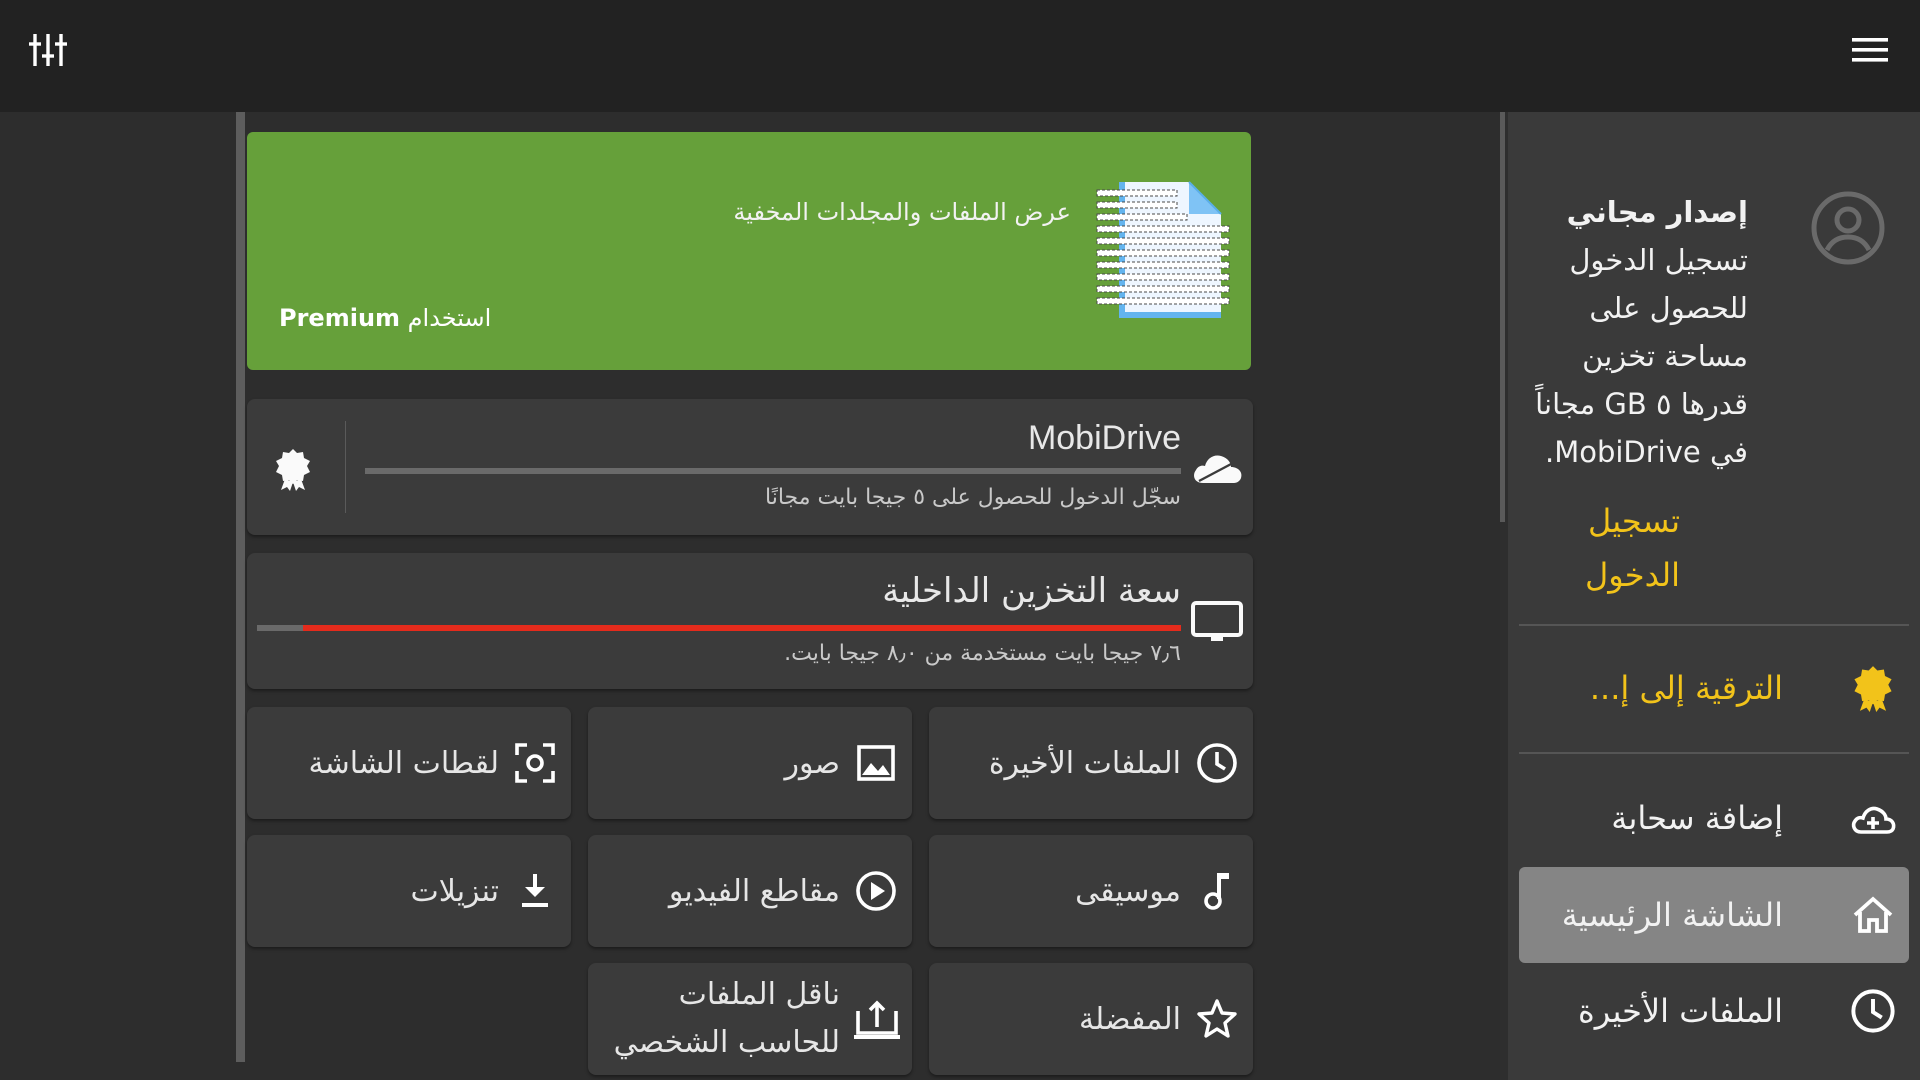  What do you see at coordinates (1632, 575) in the screenshot?
I see `login-link-line: الدخول` at bounding box center [1632, 575].